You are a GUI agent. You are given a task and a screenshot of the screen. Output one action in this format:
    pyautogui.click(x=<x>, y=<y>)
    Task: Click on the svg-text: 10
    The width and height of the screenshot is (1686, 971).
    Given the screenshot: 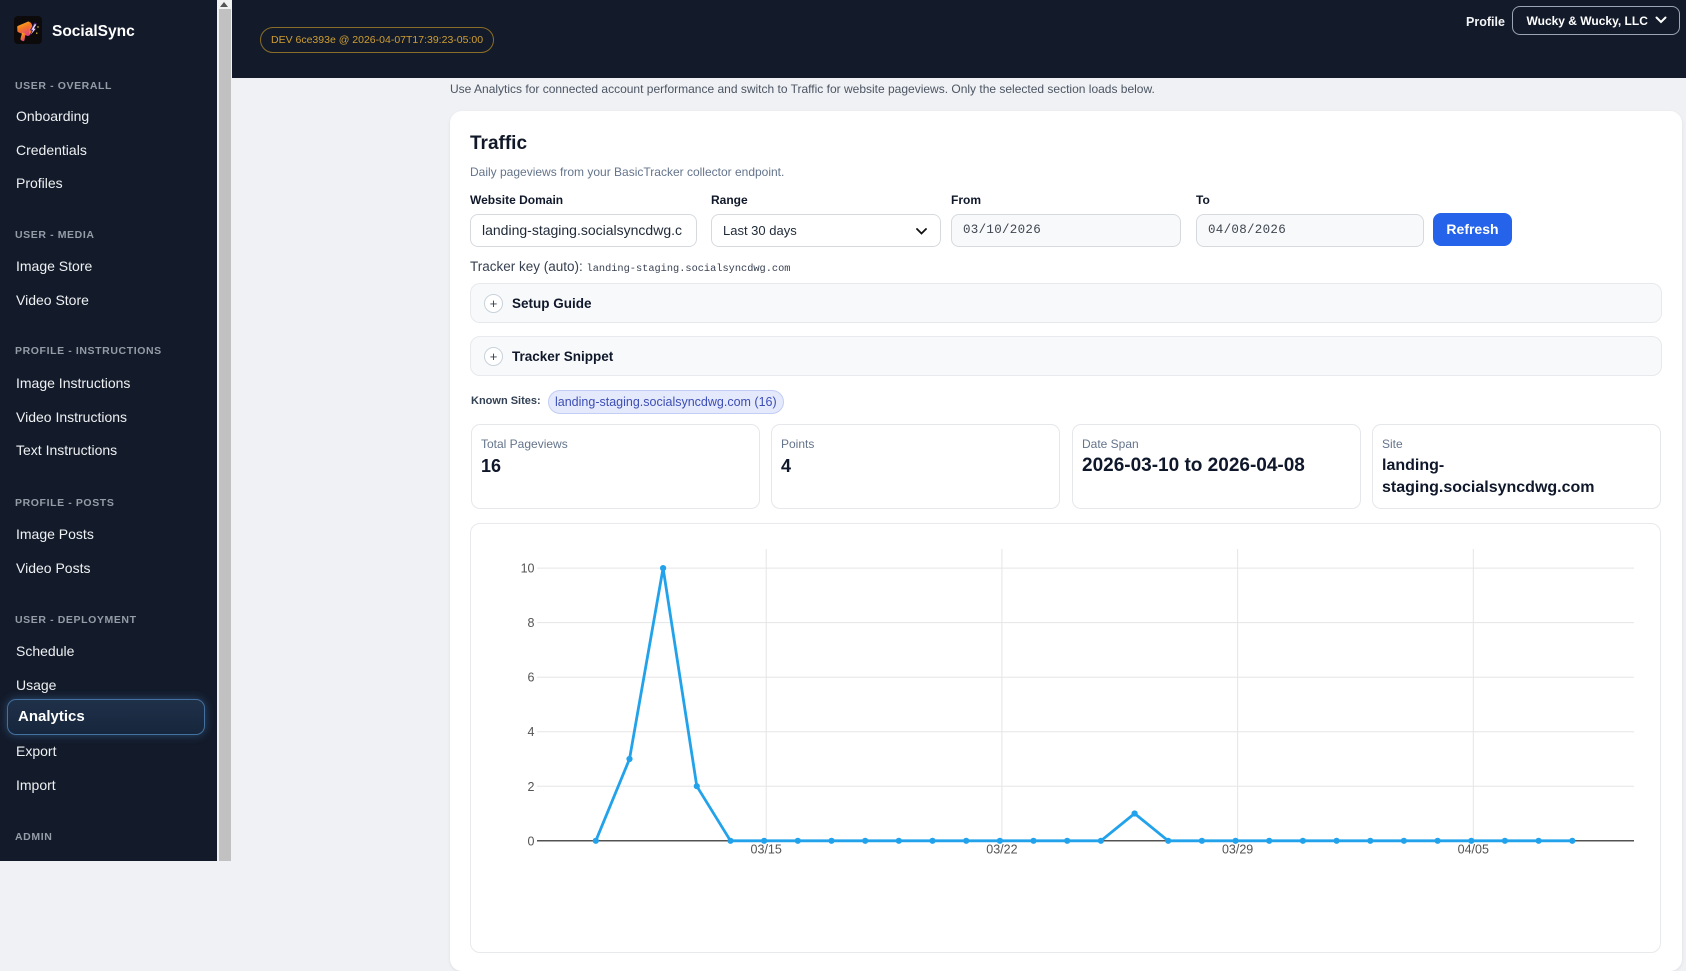 What is the action you would take?
    pyautogui.click(x=528, y=569)
    